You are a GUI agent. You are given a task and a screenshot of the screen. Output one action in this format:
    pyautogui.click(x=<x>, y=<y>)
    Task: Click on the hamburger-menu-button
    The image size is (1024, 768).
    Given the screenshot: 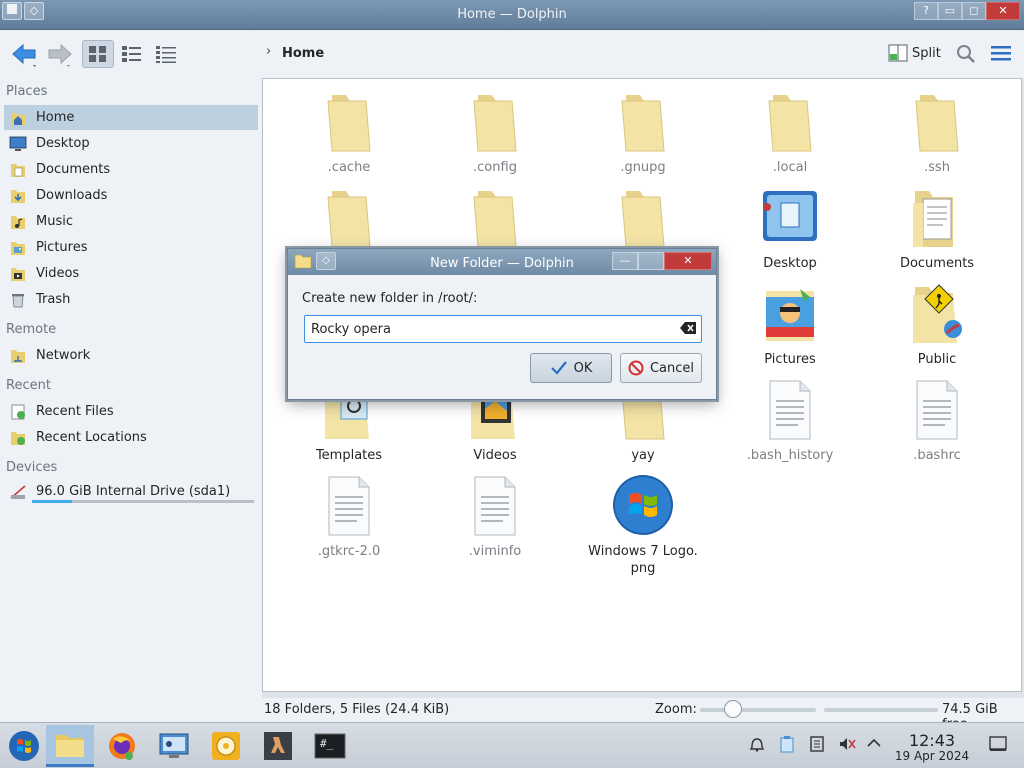 What is the action you would take?
    pyautogui.click(x=1001, y=55)
    